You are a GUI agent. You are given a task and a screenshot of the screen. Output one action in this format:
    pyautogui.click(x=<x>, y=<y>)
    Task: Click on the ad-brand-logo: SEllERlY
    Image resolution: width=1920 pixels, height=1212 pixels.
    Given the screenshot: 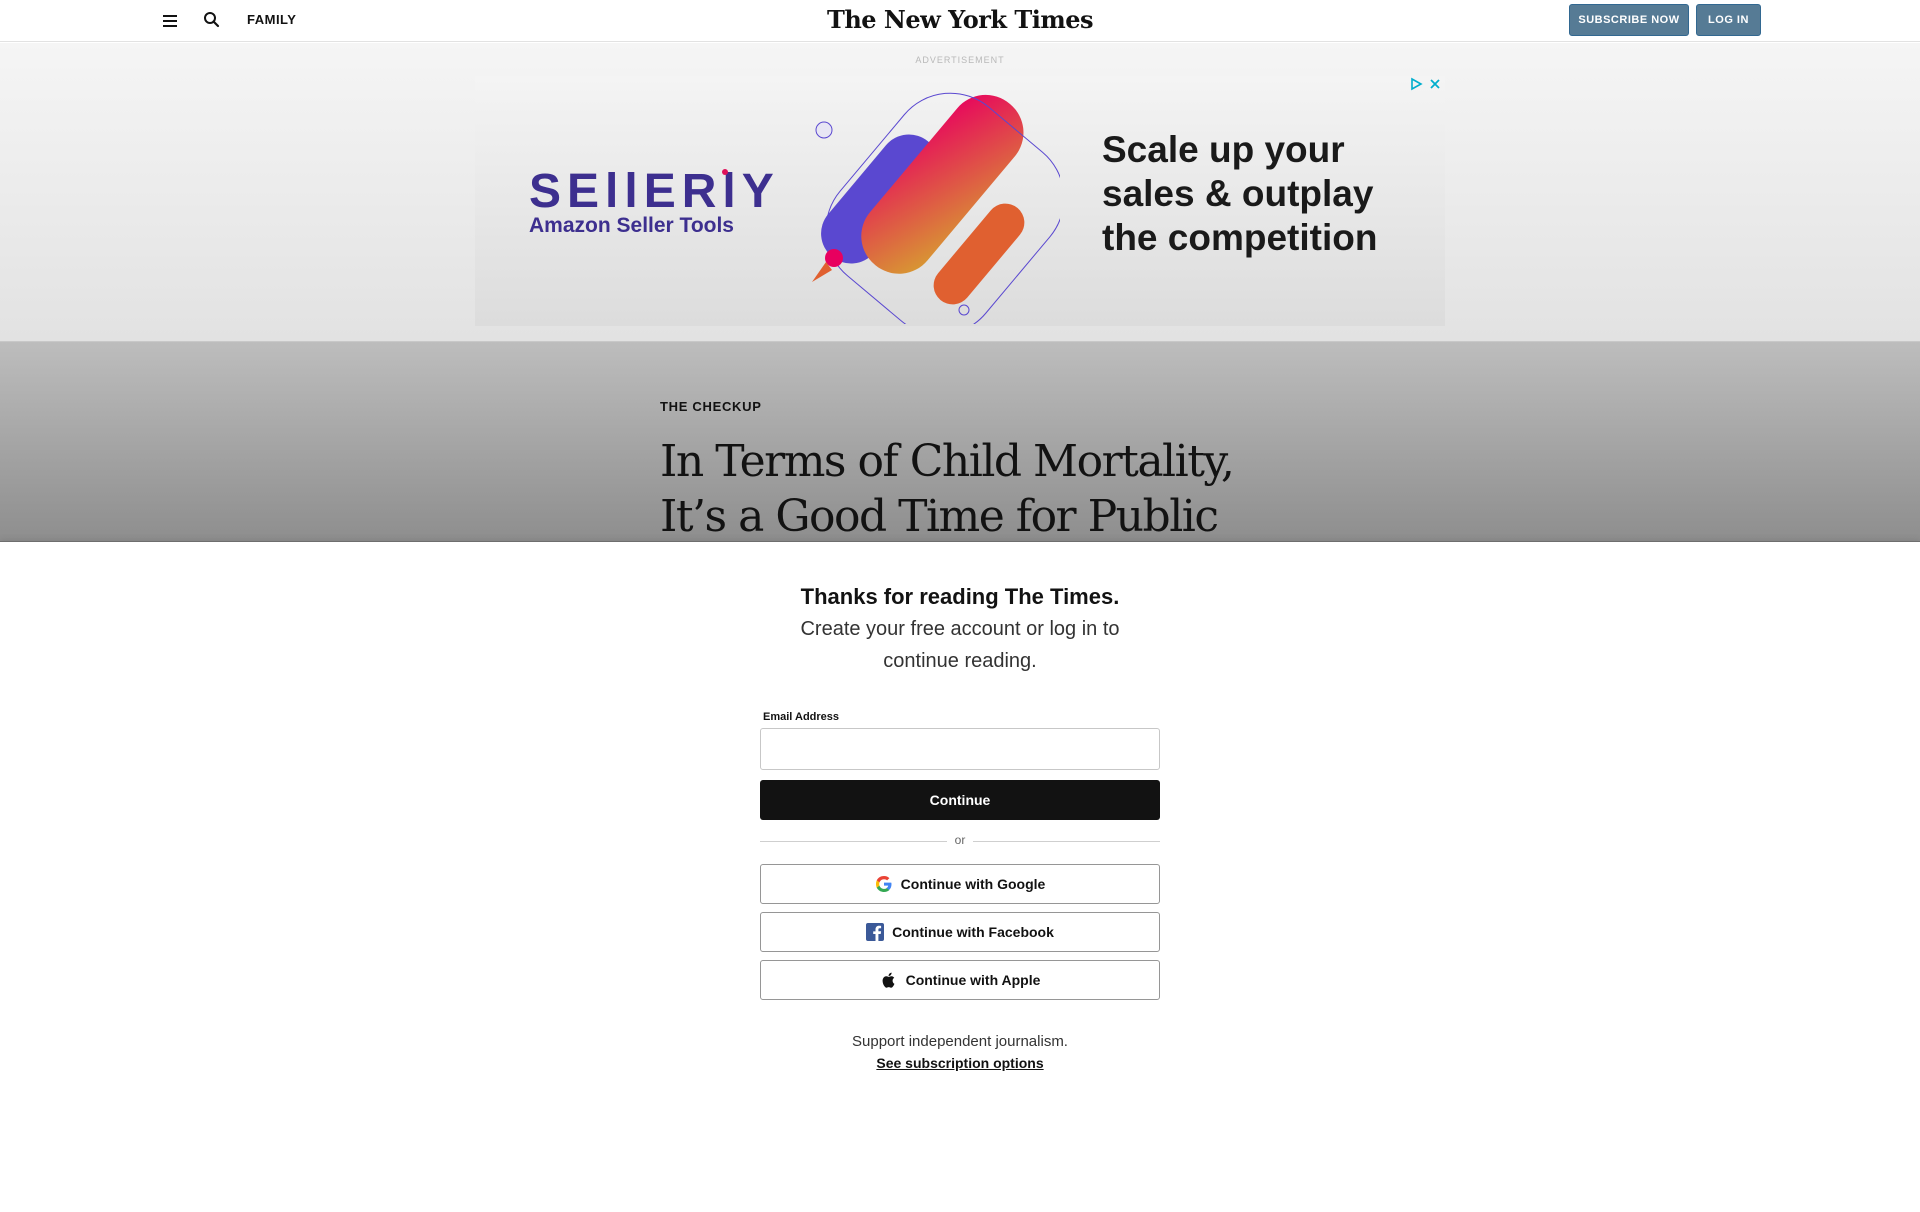 What is the action you would take?
    pyautogui.click(x=654, y=191)
    